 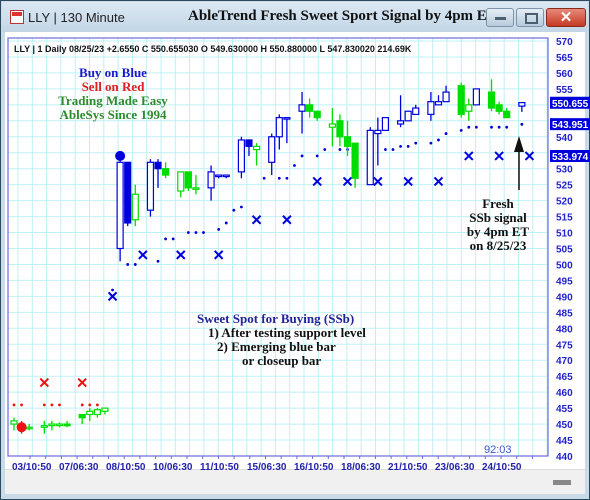 I want to click on y-tick-label: 445, so click(x=564, y=441).